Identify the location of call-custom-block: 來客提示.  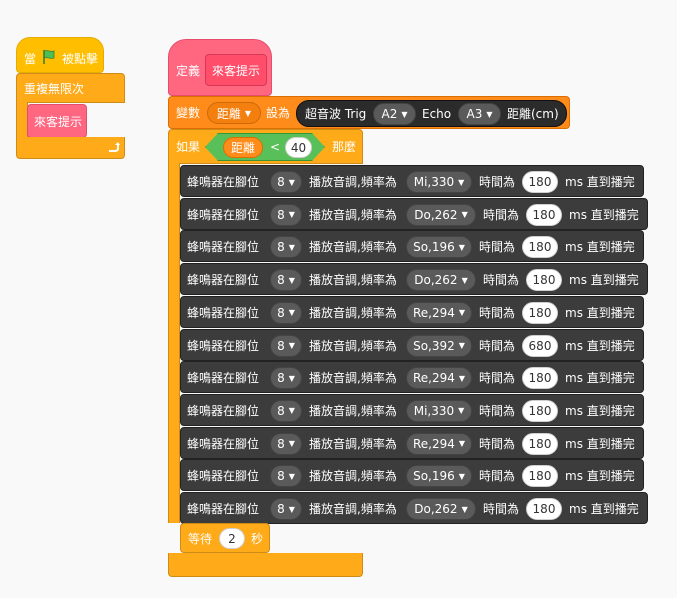
(57, 121).